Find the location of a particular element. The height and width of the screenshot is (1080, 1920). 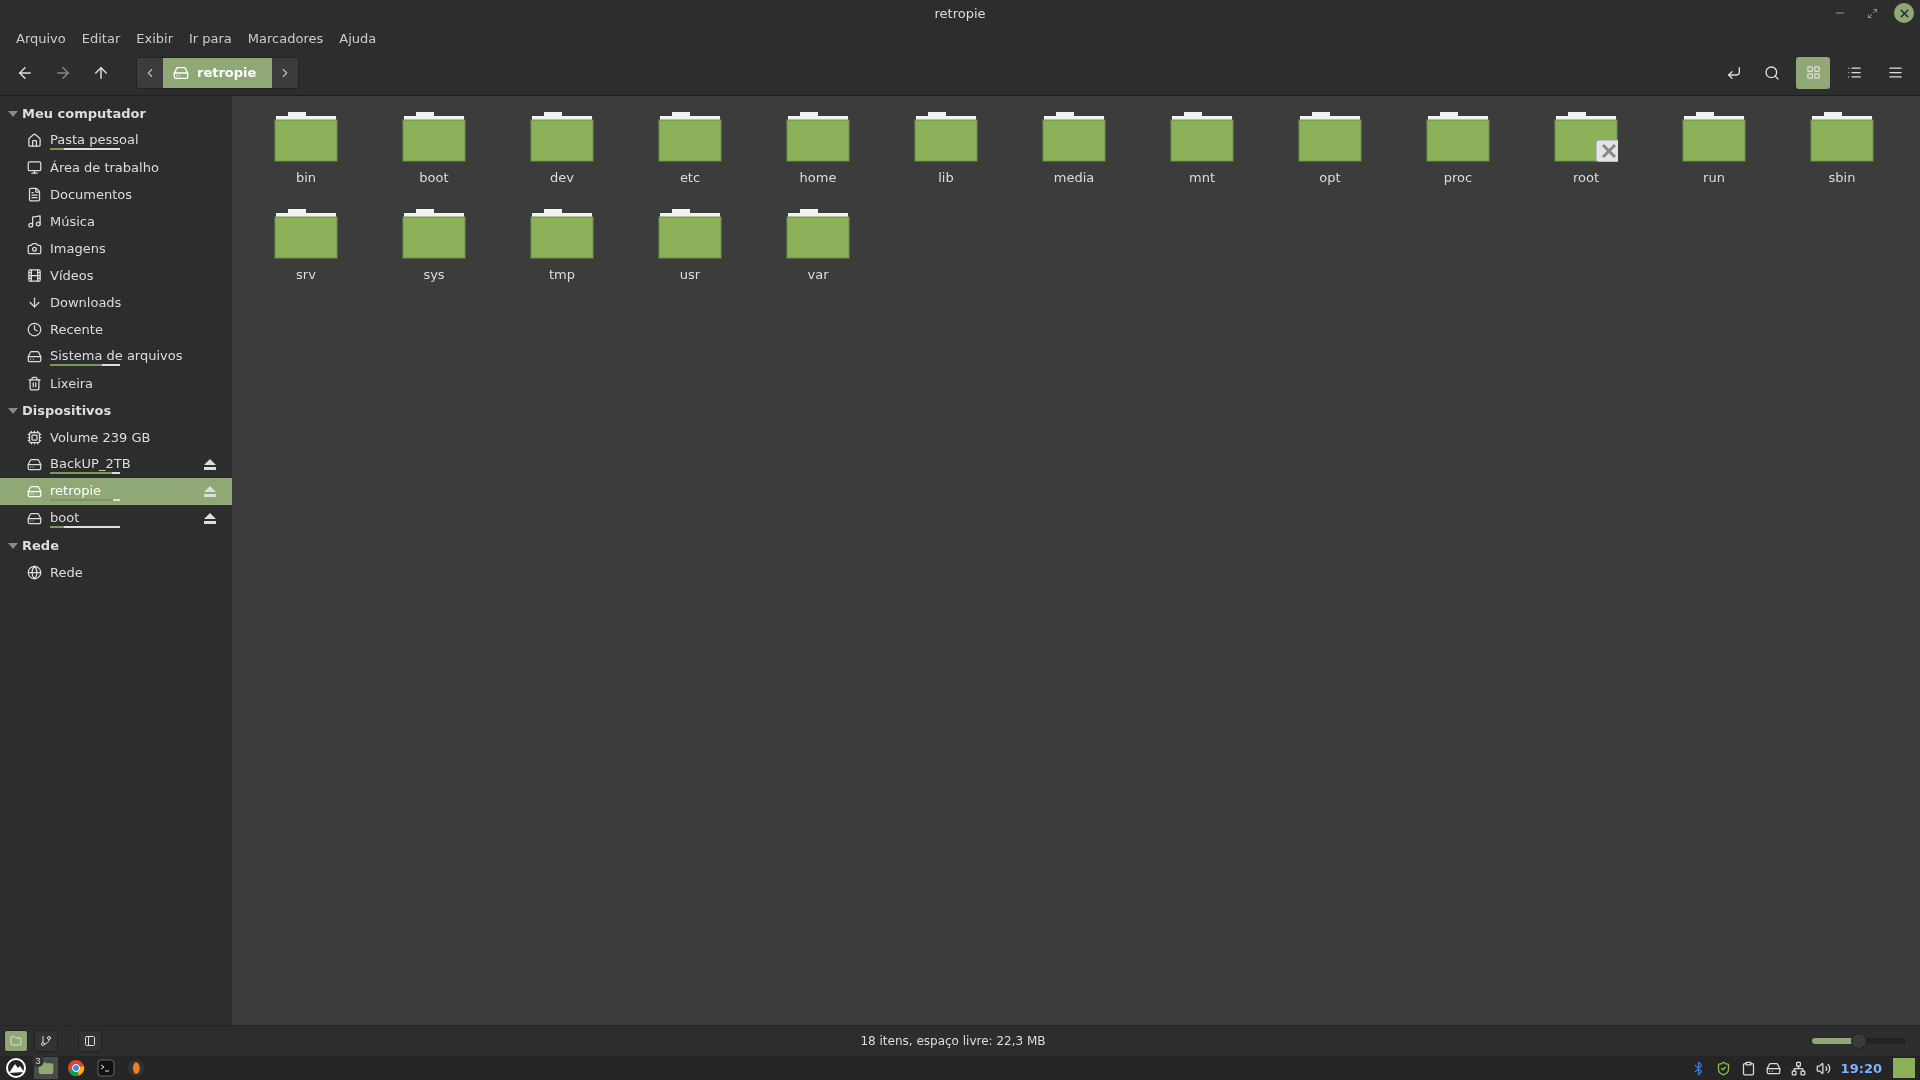

sidebar-item-label: Área de trabalho is located at coordinates (105, 167).